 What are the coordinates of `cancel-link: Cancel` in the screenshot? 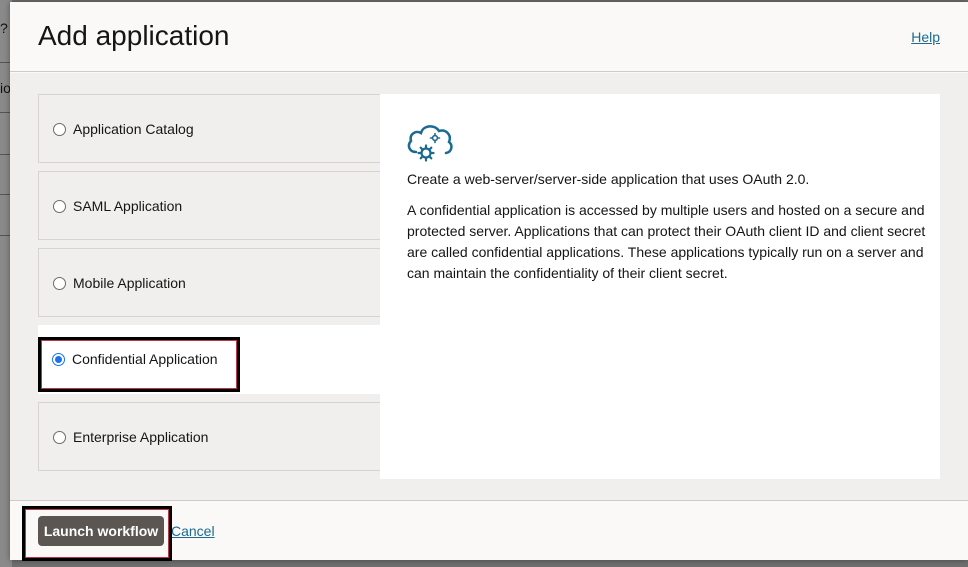 It's located at (193, 531).